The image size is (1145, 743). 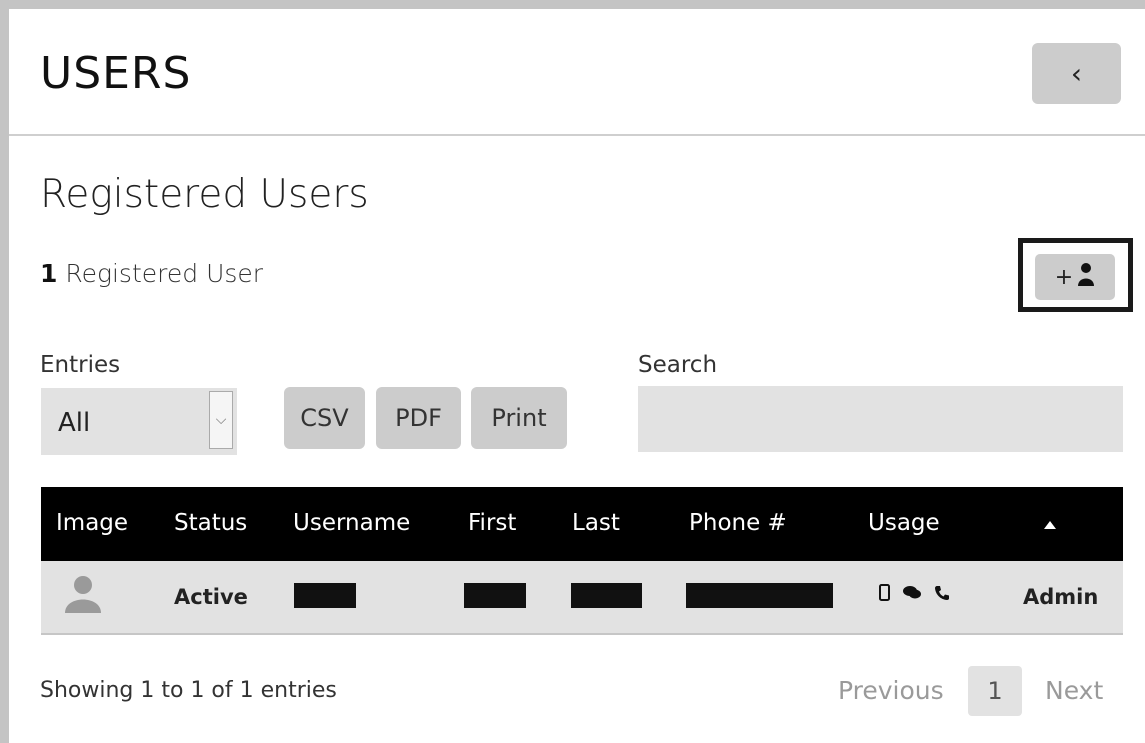 I want to click on column-usage: Usage, so click(x=904, y=523).